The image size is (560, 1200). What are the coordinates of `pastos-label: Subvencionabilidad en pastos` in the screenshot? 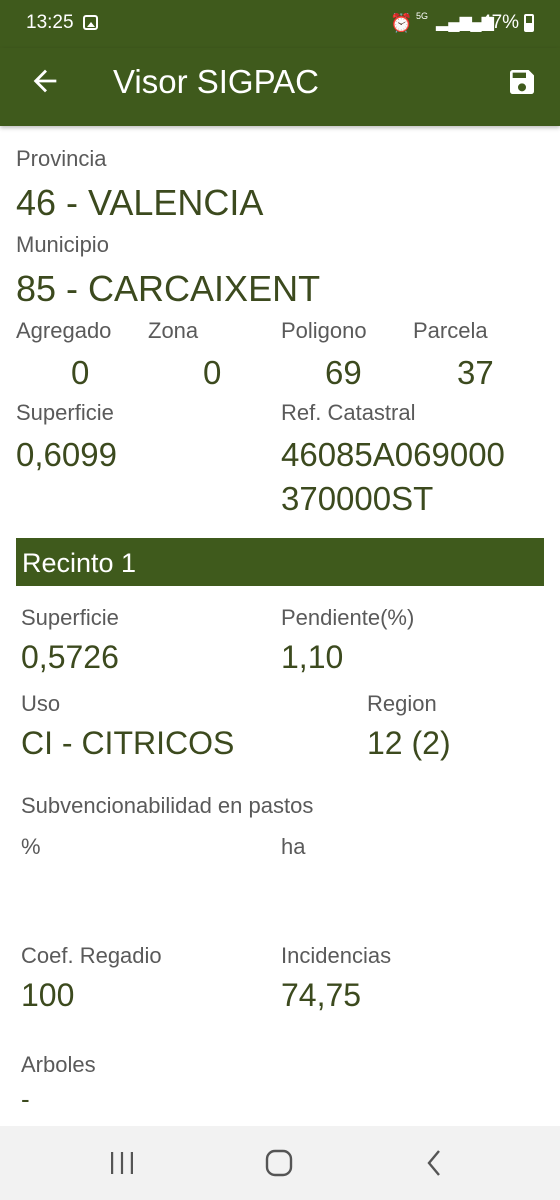 It's located at (167, 805).